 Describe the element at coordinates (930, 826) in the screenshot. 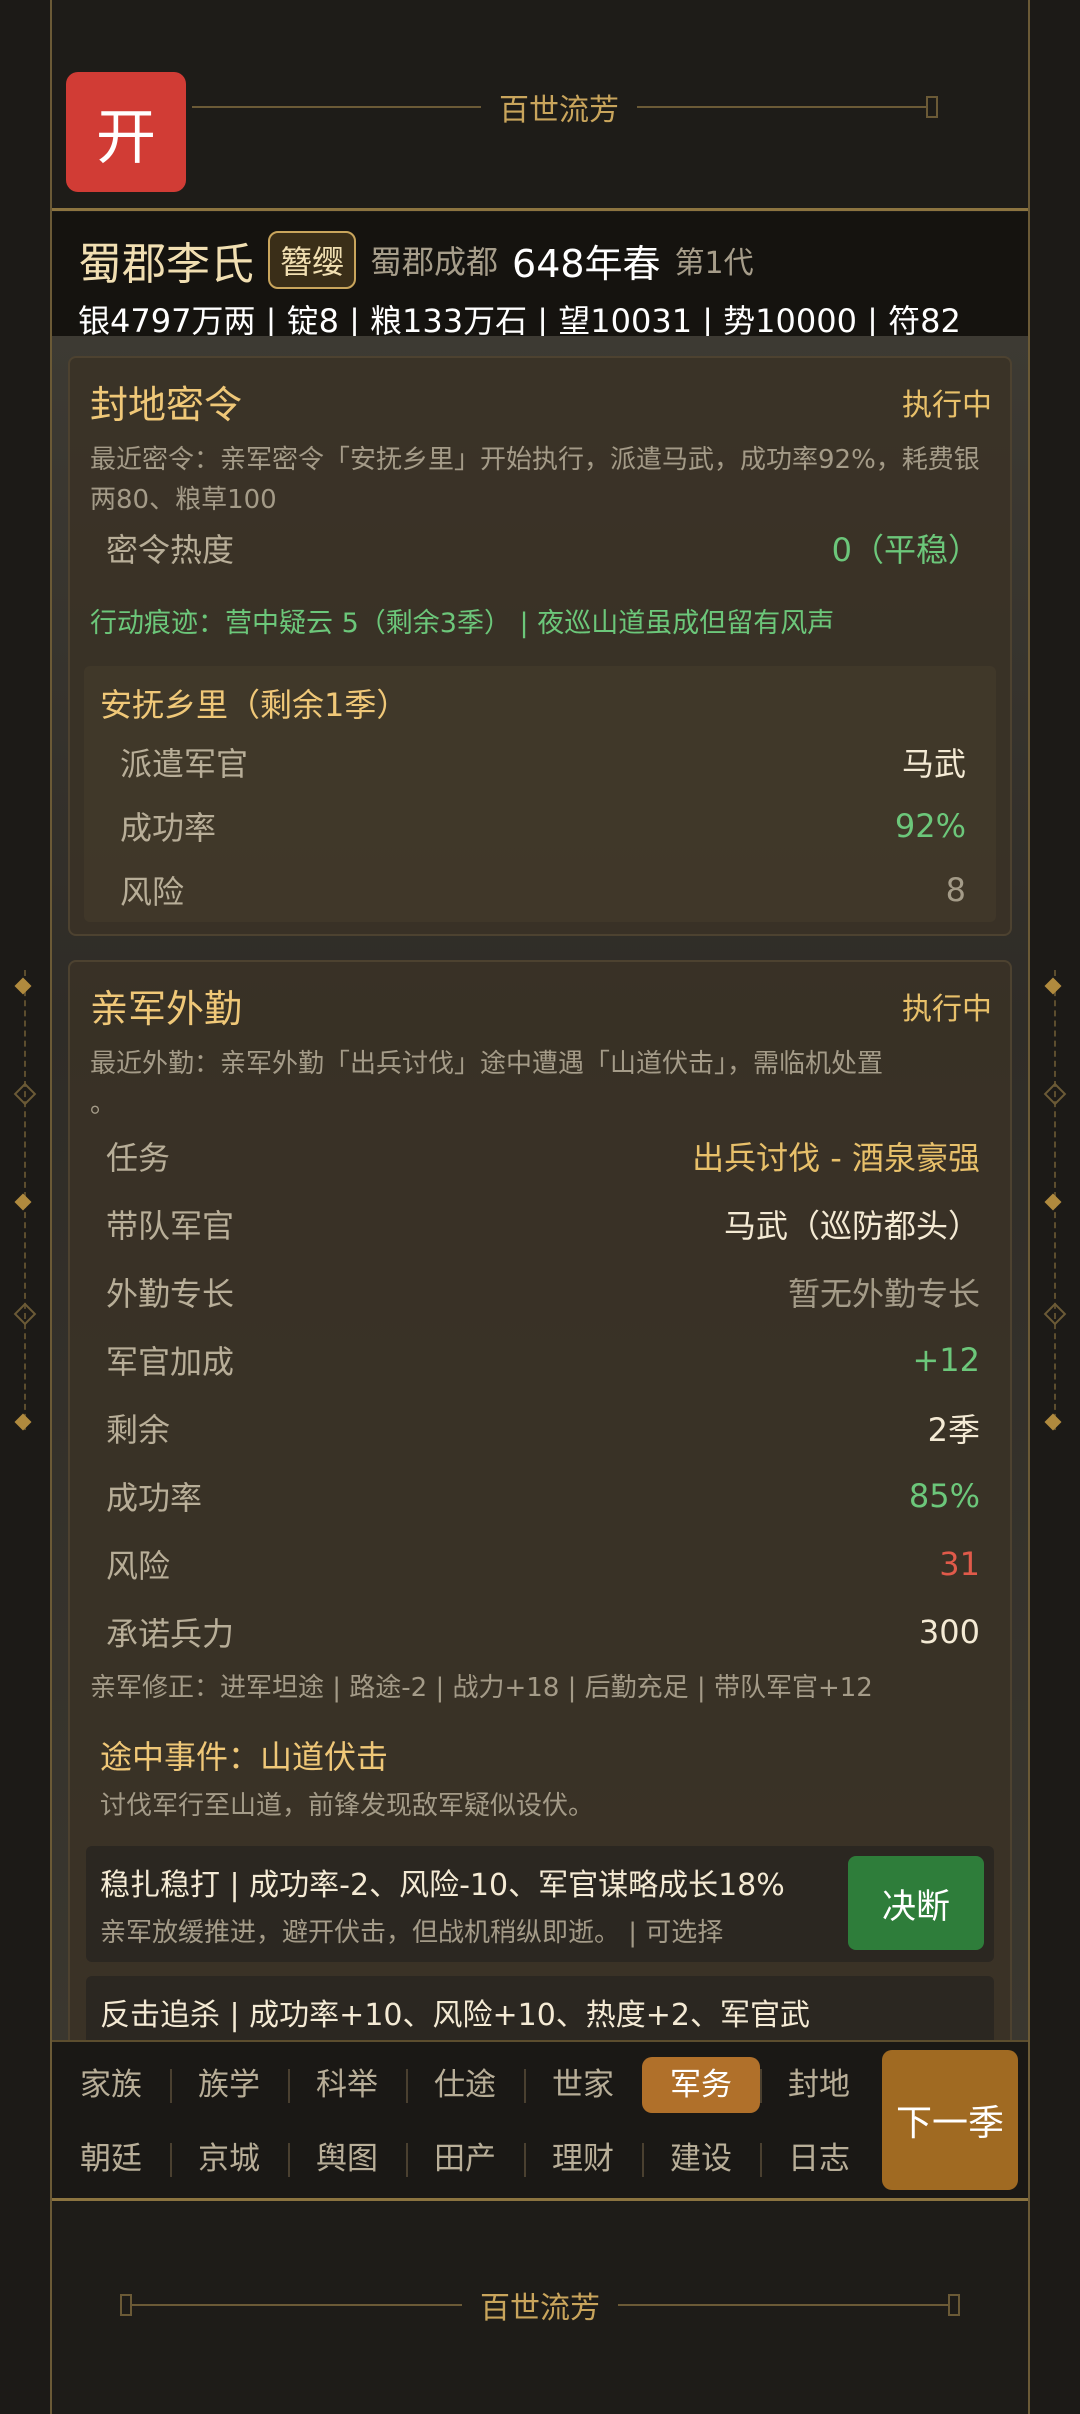

I see `row-value: 92%` at that location.